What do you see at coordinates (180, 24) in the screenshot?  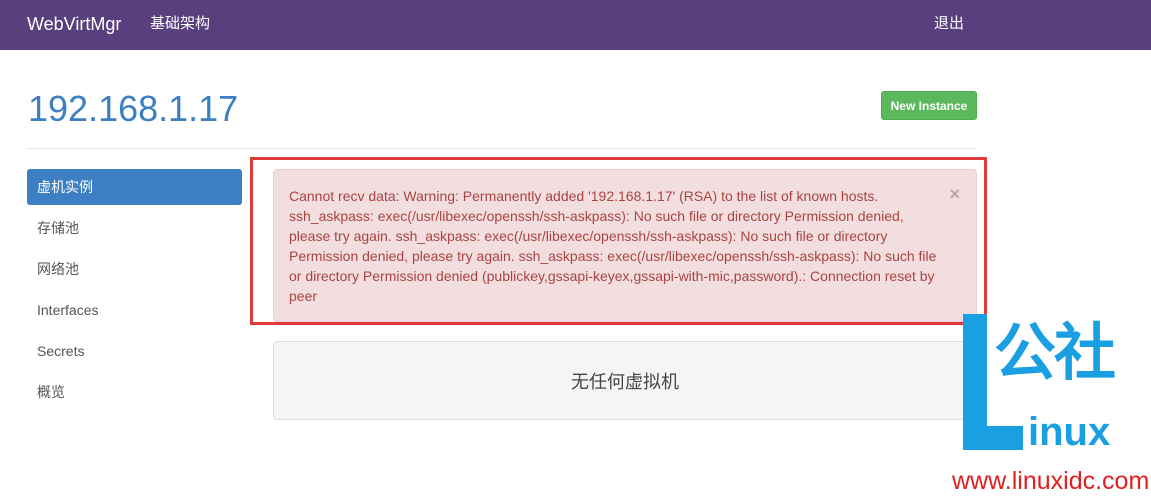 I see `nav-infrastructure: 基础架构` at bounding box center [180, 24].